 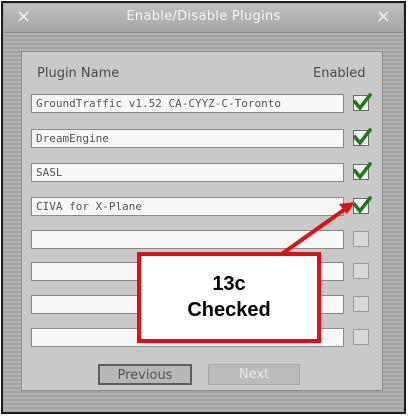 What do you see at coordinates (229, 297) in the screenshot?
I see `annotation-callout: 13c Checked` at bounding box center [229, 297].